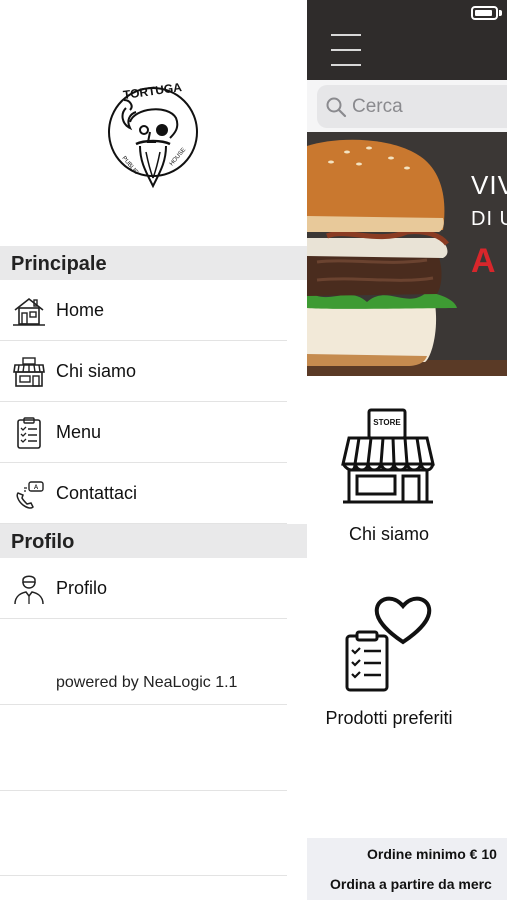  I want to click on search-bar, so click(407, 106).